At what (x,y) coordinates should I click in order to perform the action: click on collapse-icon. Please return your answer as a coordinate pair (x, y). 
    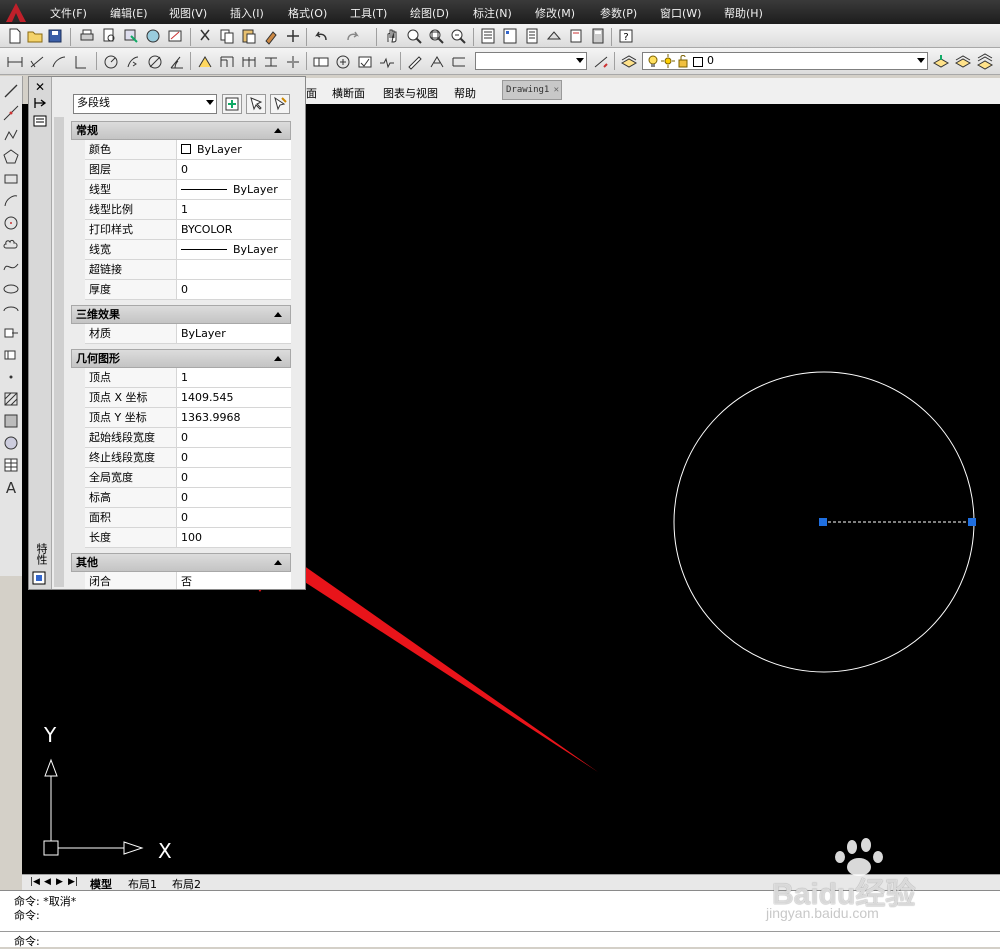
    Looking at the image, I should click on (278, 358).